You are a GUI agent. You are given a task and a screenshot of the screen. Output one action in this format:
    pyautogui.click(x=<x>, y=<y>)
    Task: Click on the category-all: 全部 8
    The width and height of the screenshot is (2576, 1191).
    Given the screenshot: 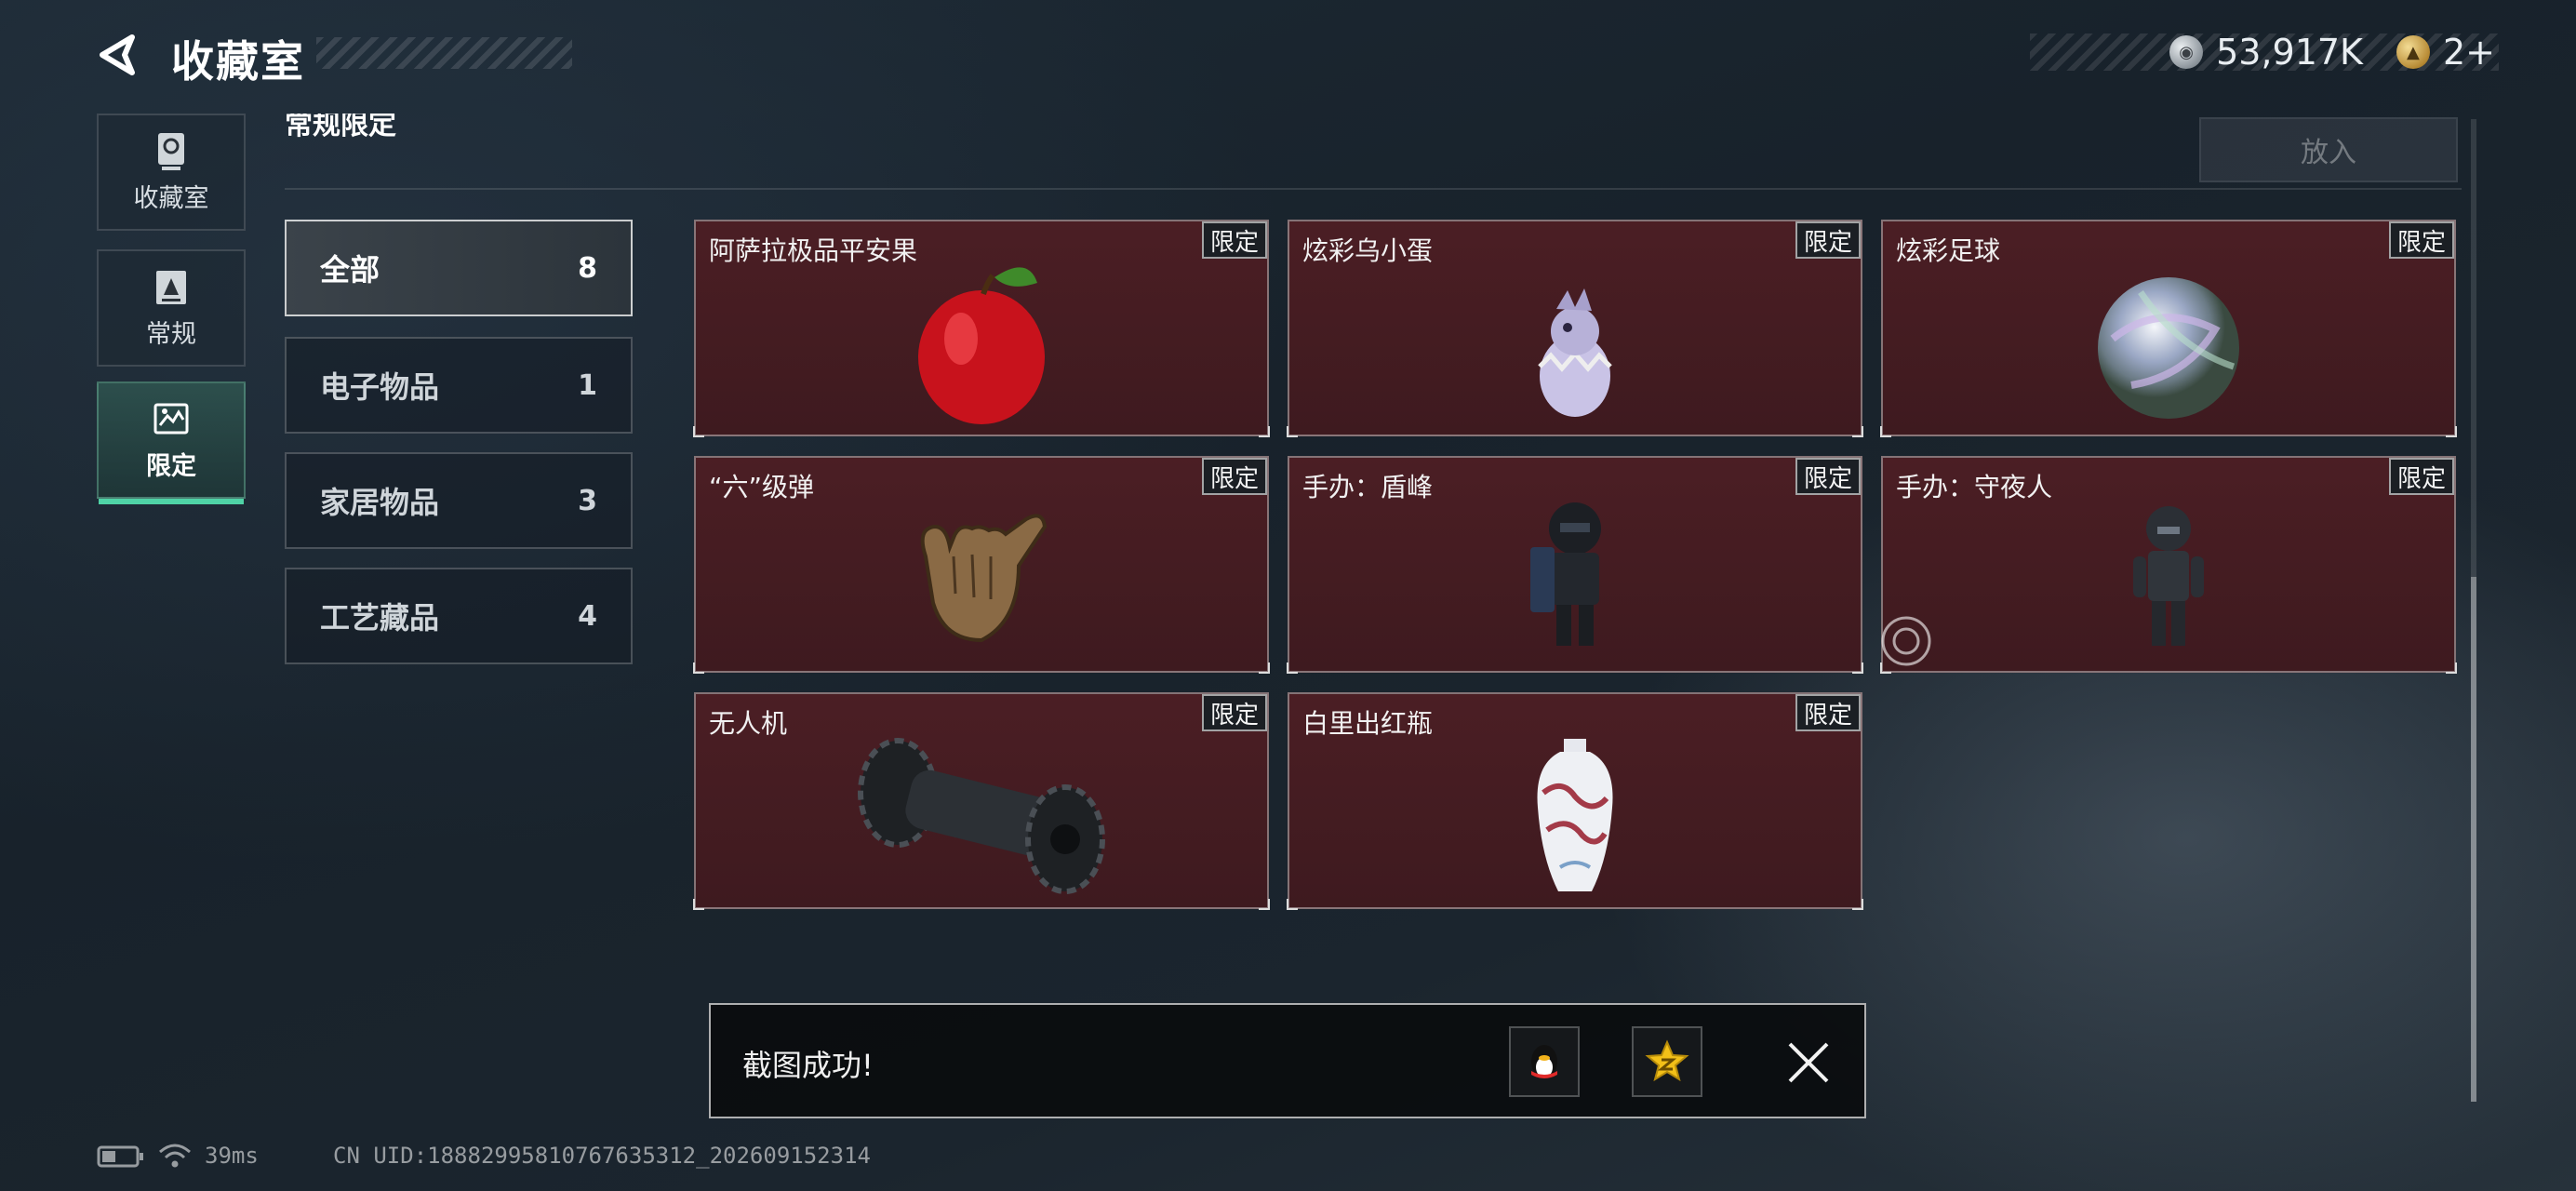 What is the action you would take?
    pyautogui.click(x=459, y=268)
    